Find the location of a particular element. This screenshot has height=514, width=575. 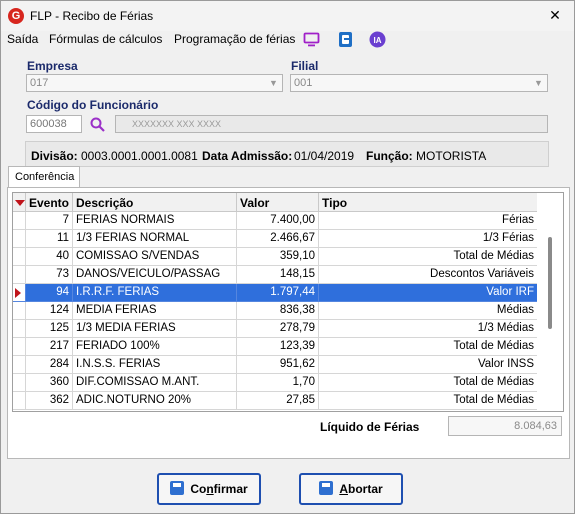

confirmar-label-a: Co is located at coordinates (198, 489).